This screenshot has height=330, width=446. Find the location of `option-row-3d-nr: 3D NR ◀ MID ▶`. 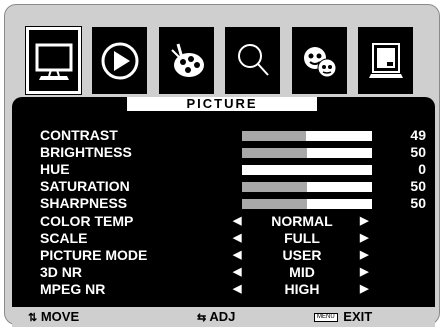

option-row-3d-nr: 3D NR ◀ MID ▶ is located at coordinates (235, 272).